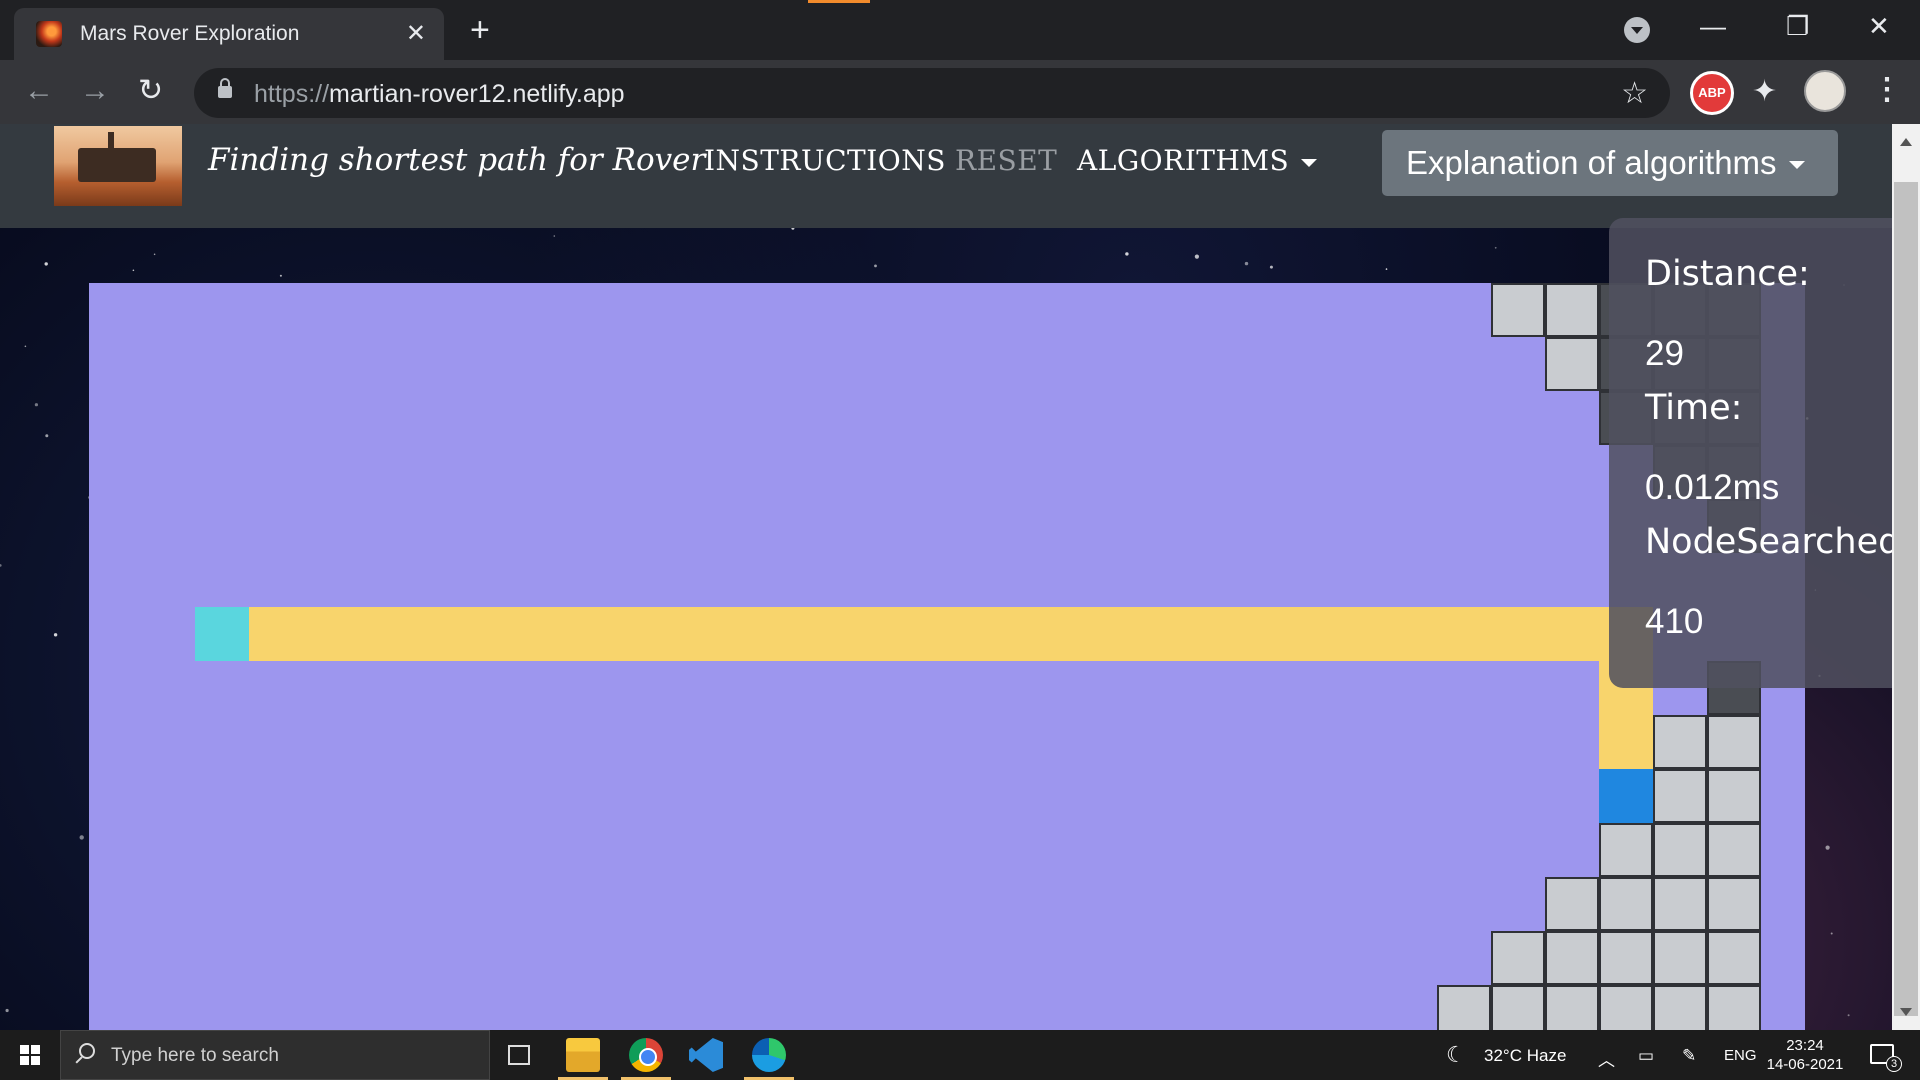 The image size is (1920, 1080). Describe the element at coordinates (1740, 1055) in the screenshot. I see `language-indicator: ENG` at that location.